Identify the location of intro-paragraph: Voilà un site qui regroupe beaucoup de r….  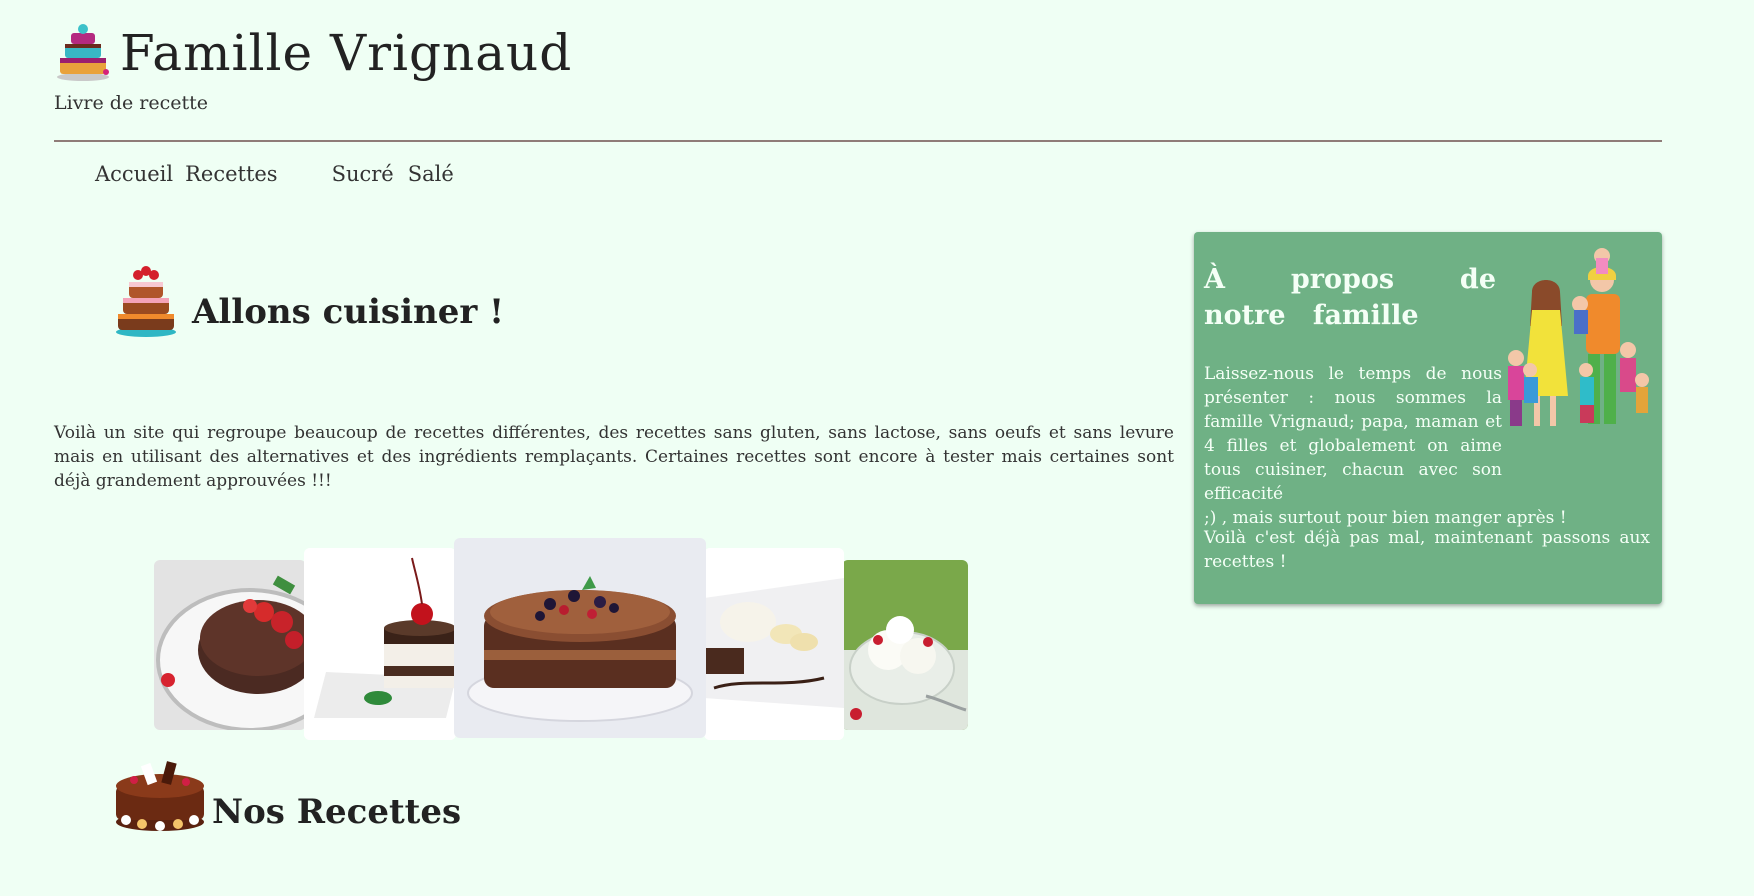
(614, 457).